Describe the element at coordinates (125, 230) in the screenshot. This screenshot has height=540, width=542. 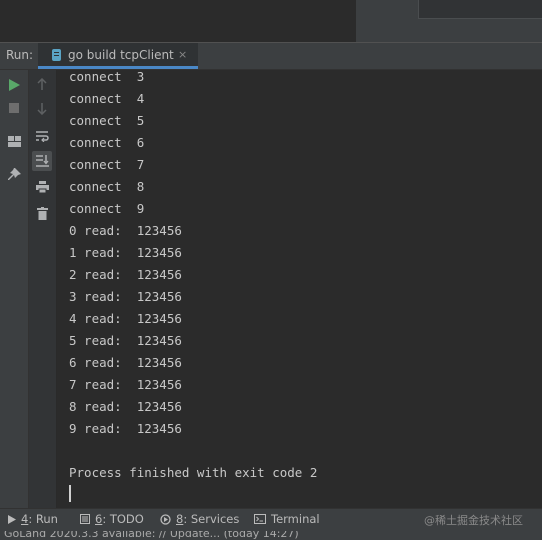
I see `console-line: 0 read: 123456` at that location.